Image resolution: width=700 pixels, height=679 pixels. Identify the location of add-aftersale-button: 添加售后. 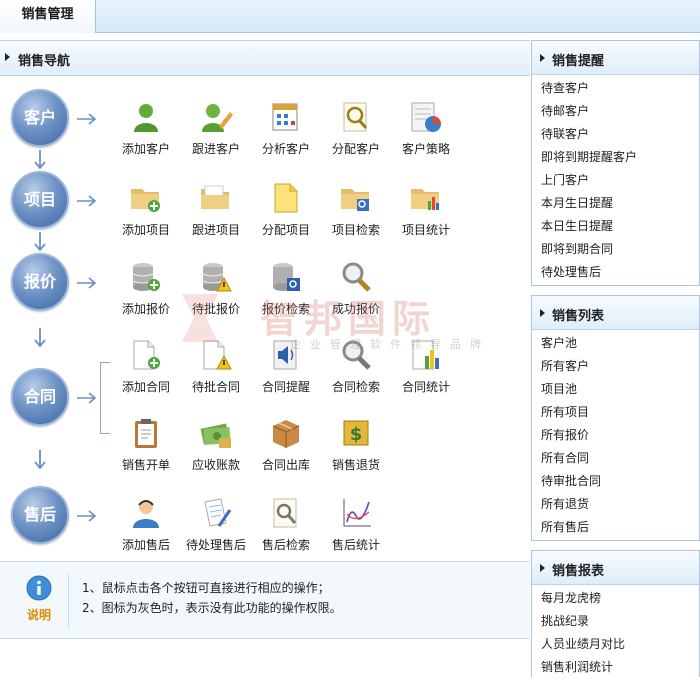
(146, 524).